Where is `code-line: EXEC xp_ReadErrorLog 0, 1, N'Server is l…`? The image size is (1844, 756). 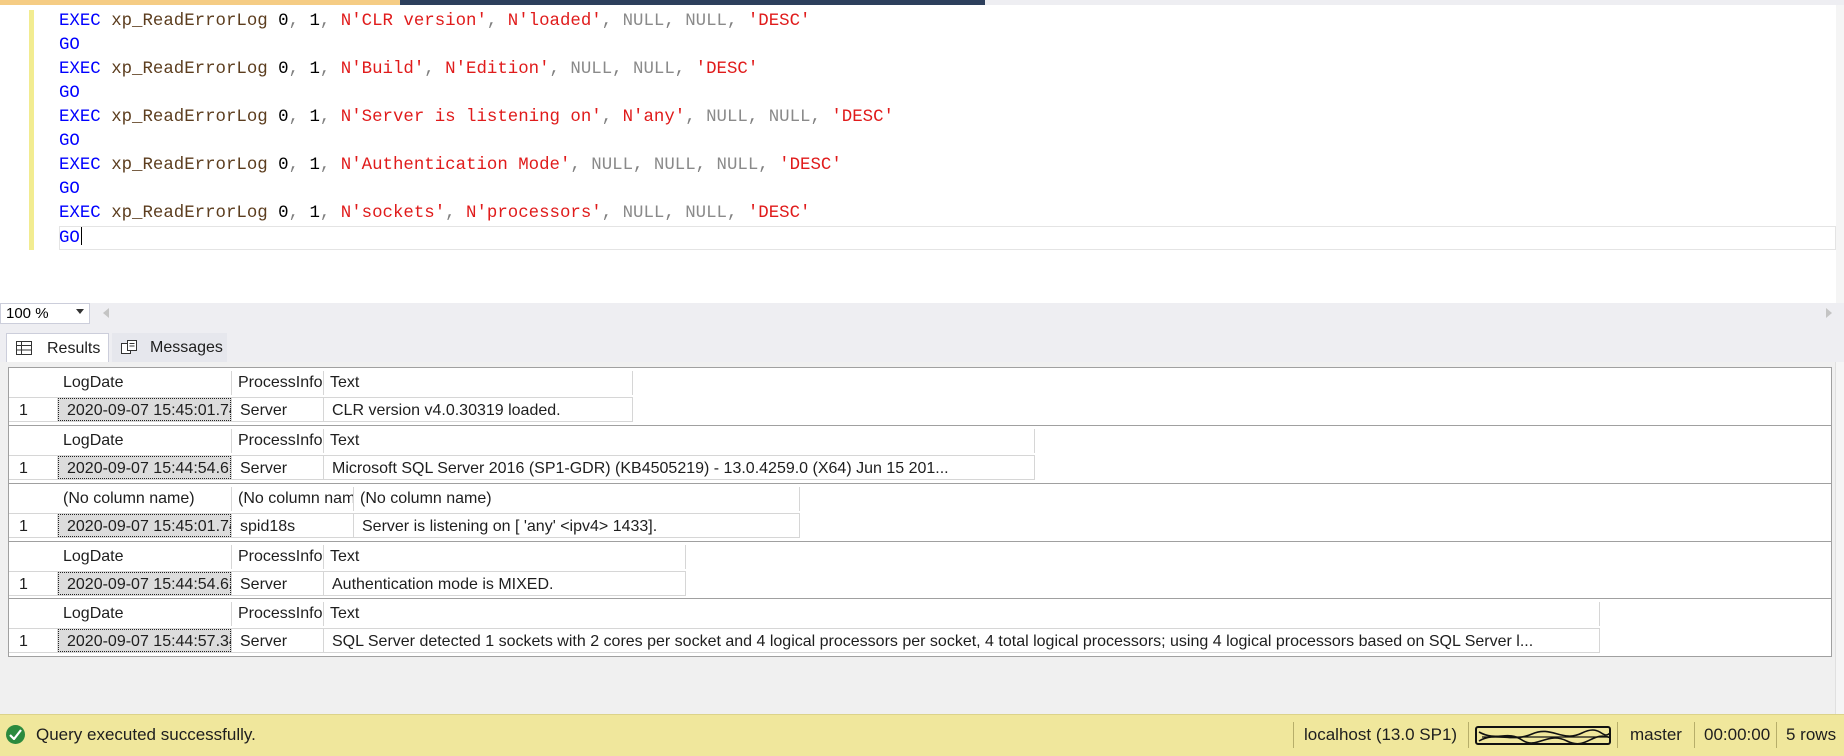
code-line: EXEC xp_ReadErrorLog 0, 1, N'Server is l… is located at coordinates (947, 118).